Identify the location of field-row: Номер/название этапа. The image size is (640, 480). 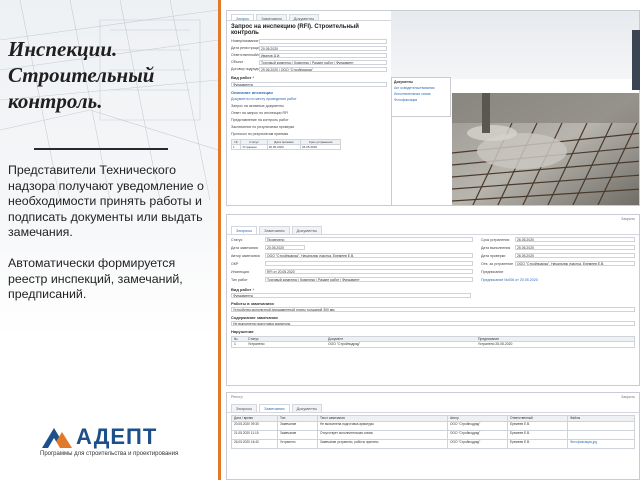
(309, 41).